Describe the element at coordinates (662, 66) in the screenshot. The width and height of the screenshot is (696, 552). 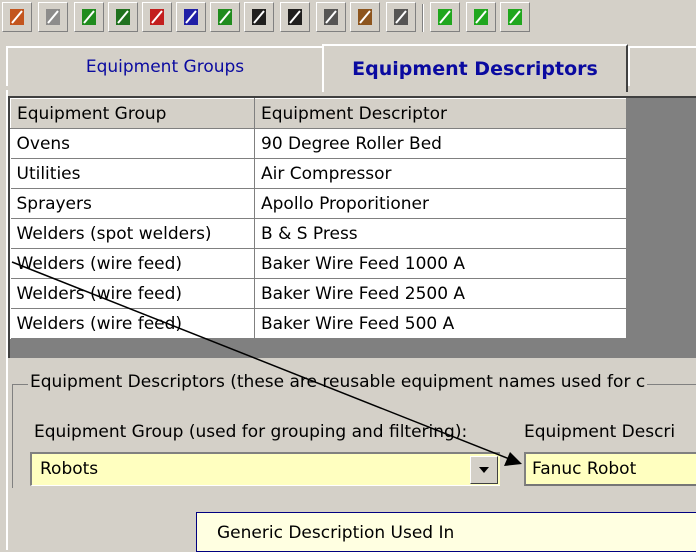
I see `tab-next` at that location.